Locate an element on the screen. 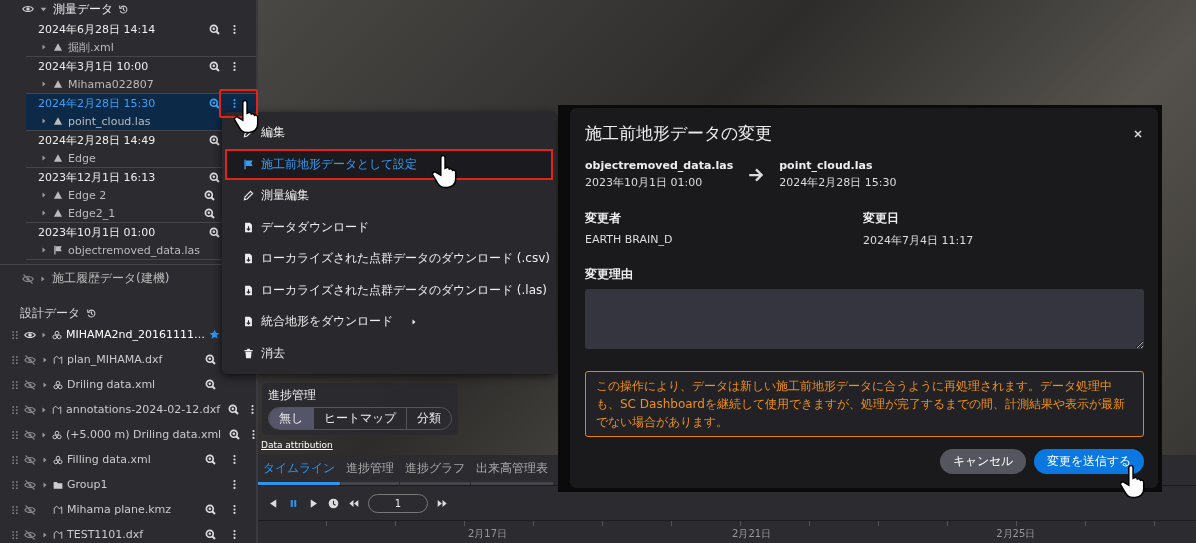  design-item: Group1 is located at coordinates (128, 484).